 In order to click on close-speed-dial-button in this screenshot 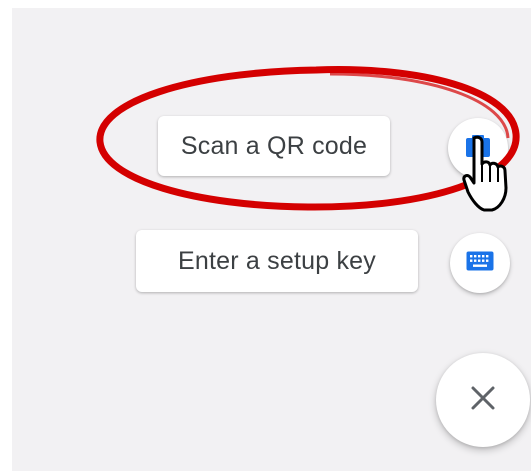, I will do `click(483, 400)`.